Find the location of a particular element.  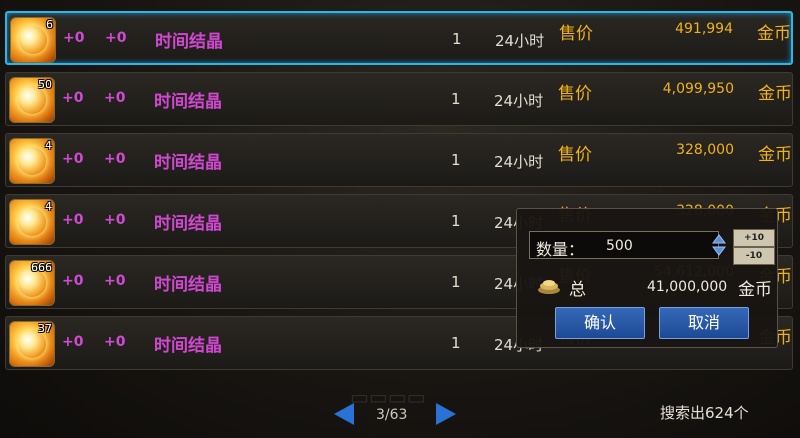

auction-row: 6 +0 +0 时间结晶 1 24小时 售价 491,994 金币 is located at coordinates (399, 38).